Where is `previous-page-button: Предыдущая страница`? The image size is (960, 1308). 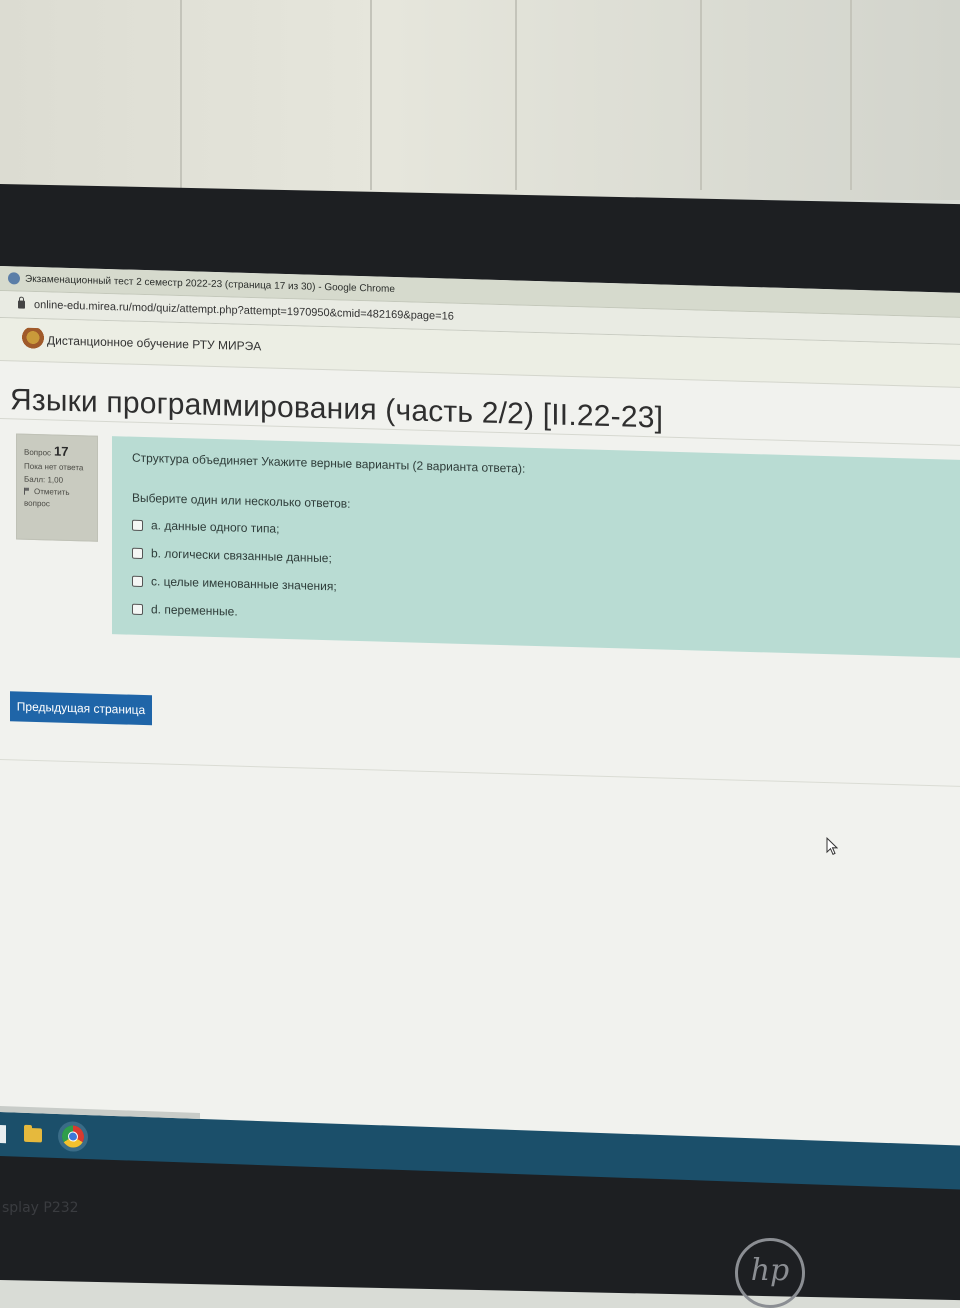 previous-page-button: Предыдущая страница is located at coordinates (81, 708).